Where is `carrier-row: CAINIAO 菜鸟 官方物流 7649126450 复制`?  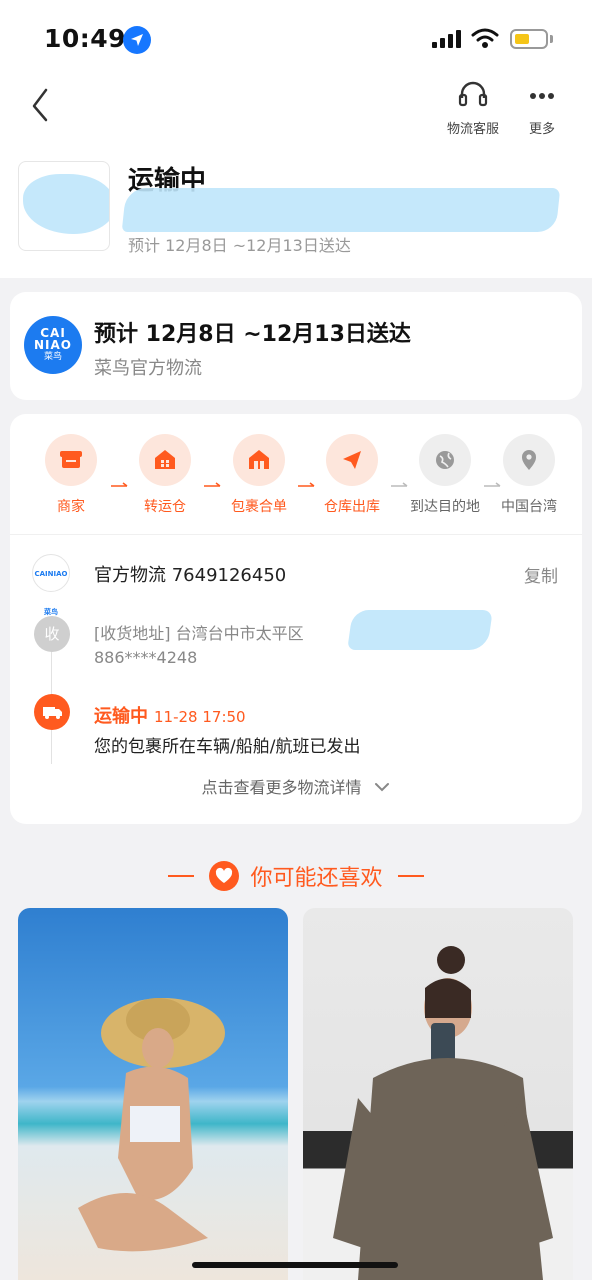 carrier-row: CAINIAO 菜鸟 官方物流 7649126450 复制 is located at coordinates (296, 585).